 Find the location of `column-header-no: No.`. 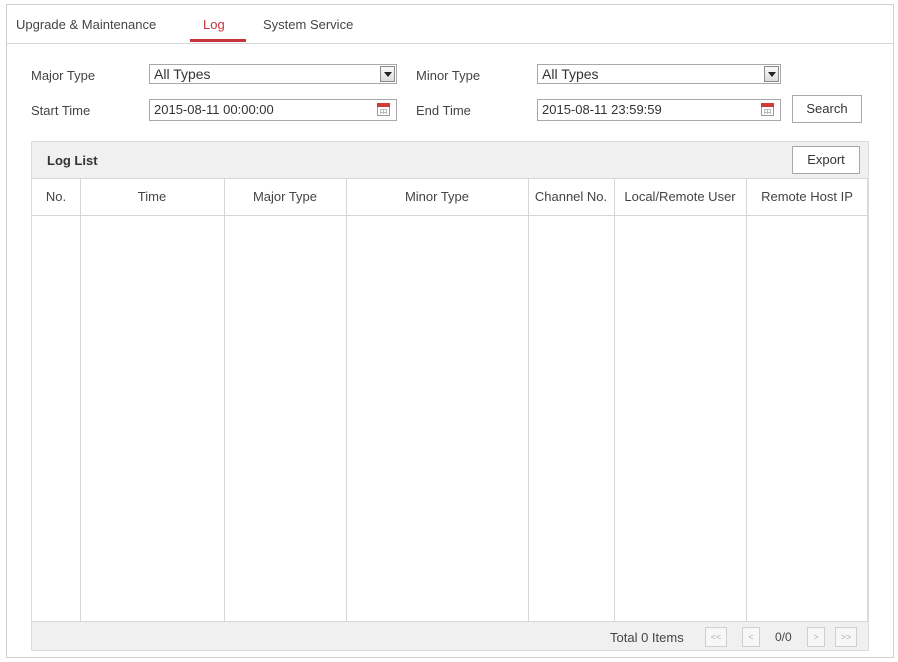

column-header-no: No. is located at coordinates (56, 197).